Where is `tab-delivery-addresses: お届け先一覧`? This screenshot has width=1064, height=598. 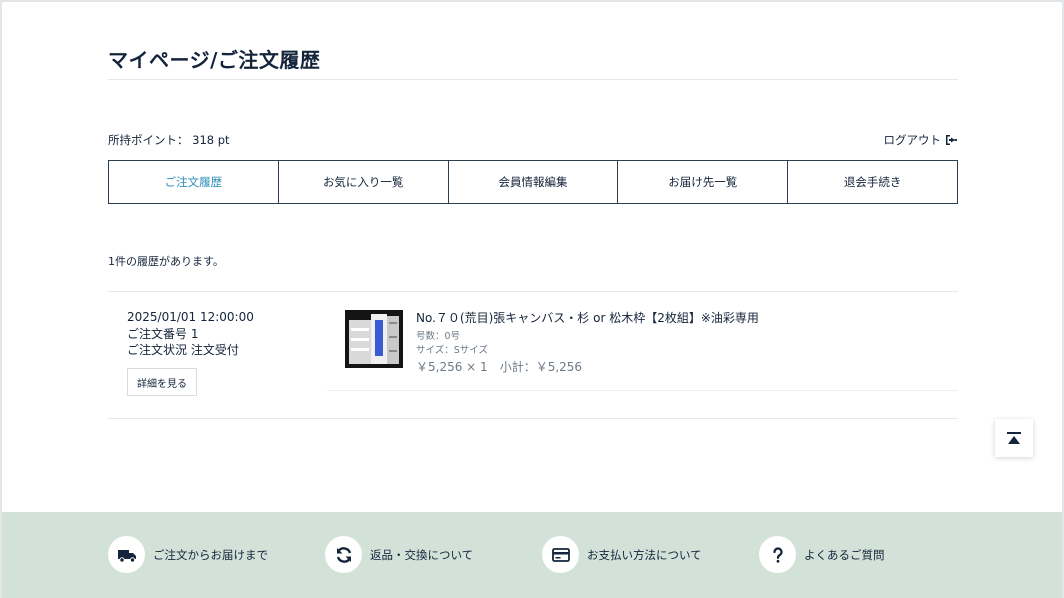 tab-delivery-addresses: お届け先一覧 is located at coordinates (703, 182).